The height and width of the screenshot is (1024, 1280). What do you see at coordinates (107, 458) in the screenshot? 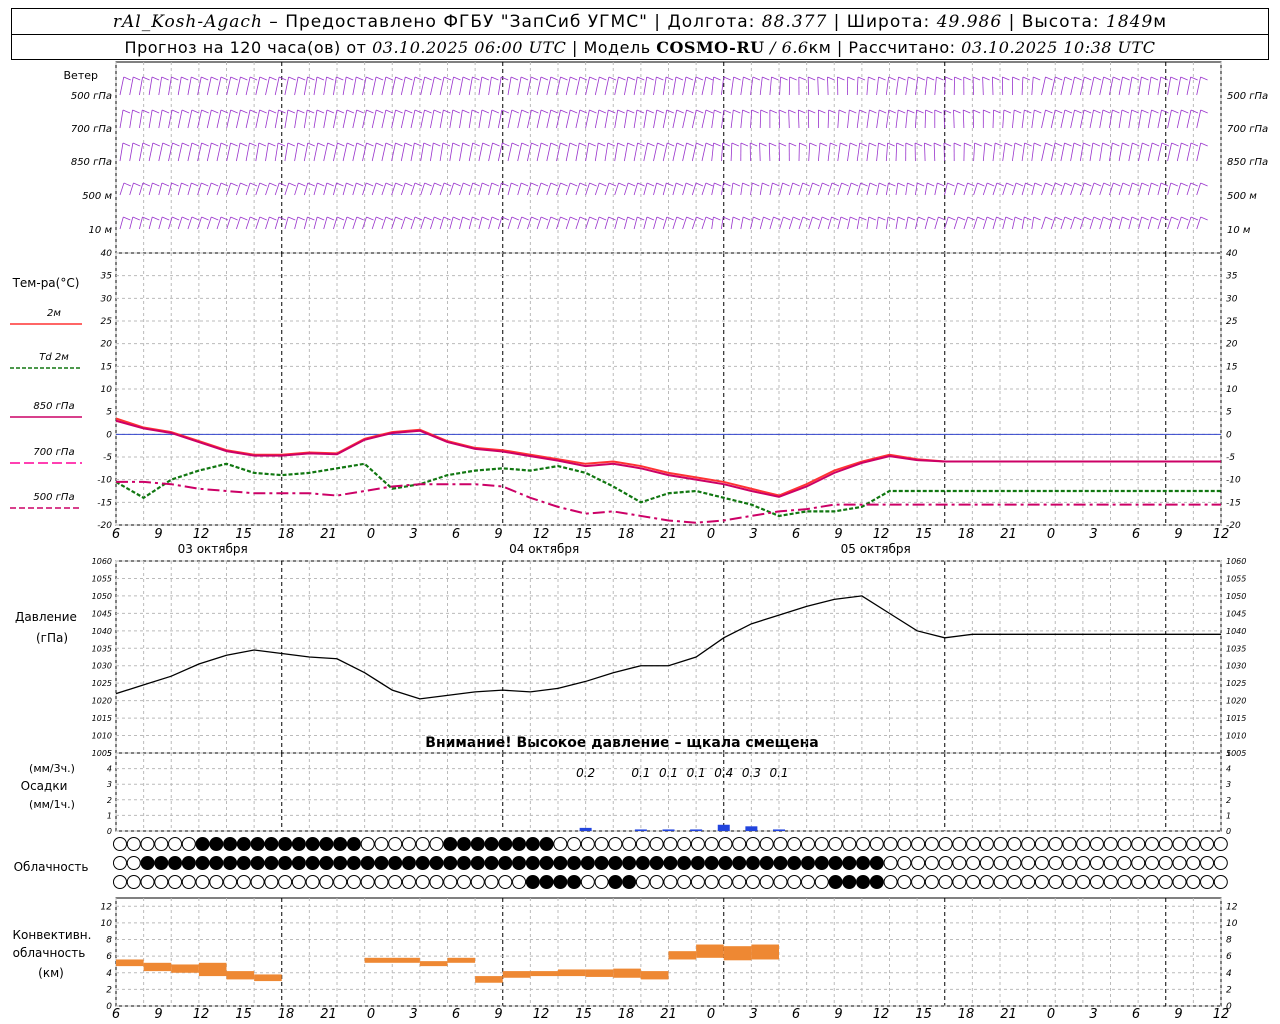
I see `temp-panel-ytick-left: -5` at bounding box center [107, 458].